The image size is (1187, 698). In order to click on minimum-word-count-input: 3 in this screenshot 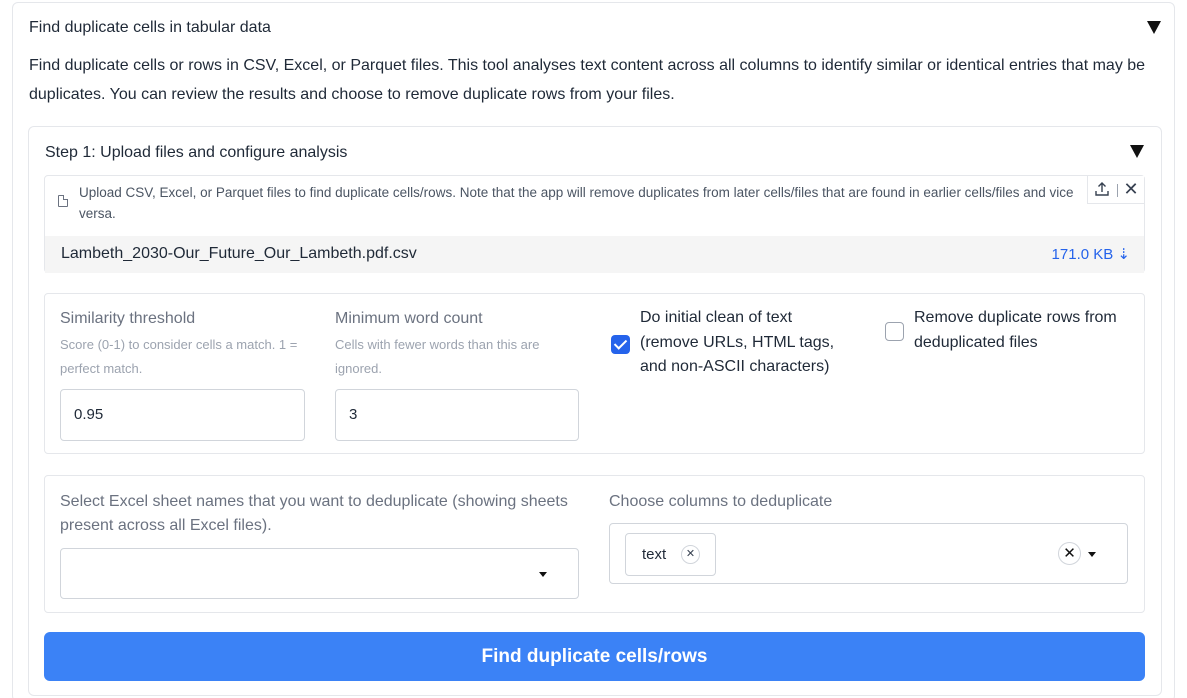, I will do `click(457, 415)`.